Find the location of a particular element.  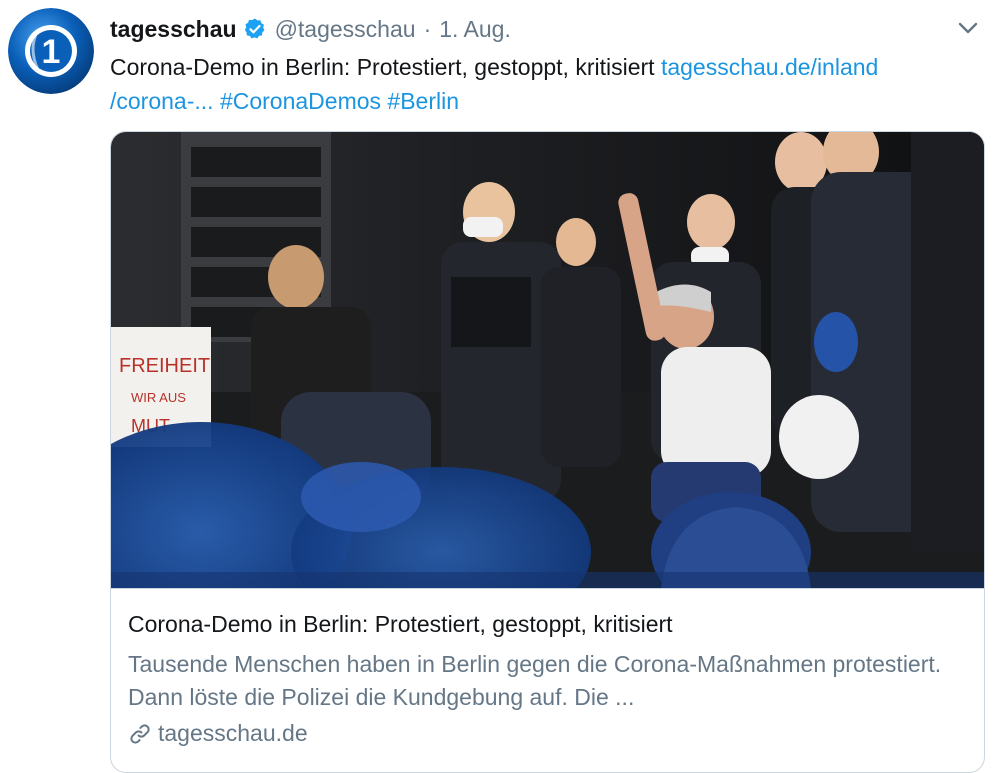

avatar: 1 is located at coordinates (51, 51).